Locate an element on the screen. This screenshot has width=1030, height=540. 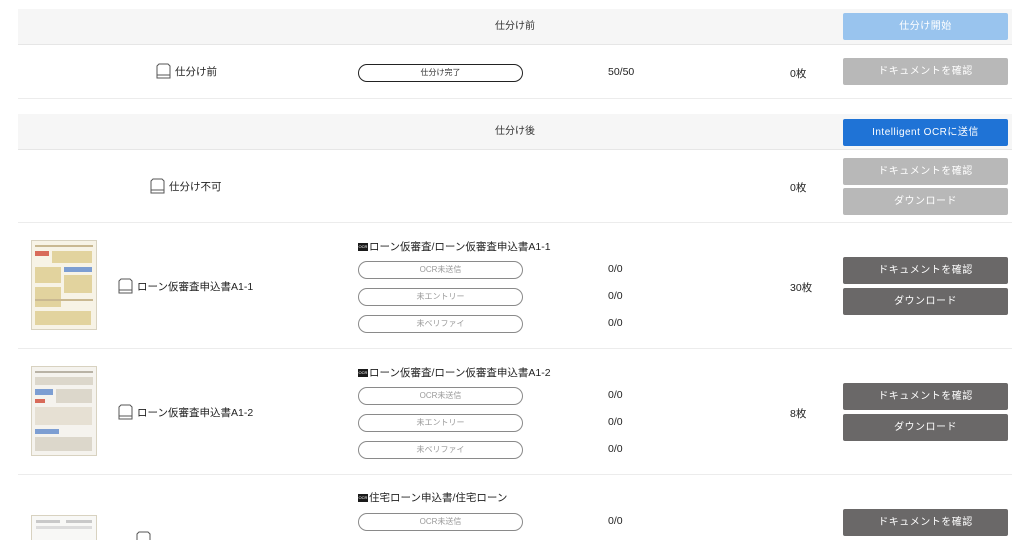
document-type: OCR ローン仮審査/ローン仮審査申込書A1-1 is located at coordinates (454, 246).